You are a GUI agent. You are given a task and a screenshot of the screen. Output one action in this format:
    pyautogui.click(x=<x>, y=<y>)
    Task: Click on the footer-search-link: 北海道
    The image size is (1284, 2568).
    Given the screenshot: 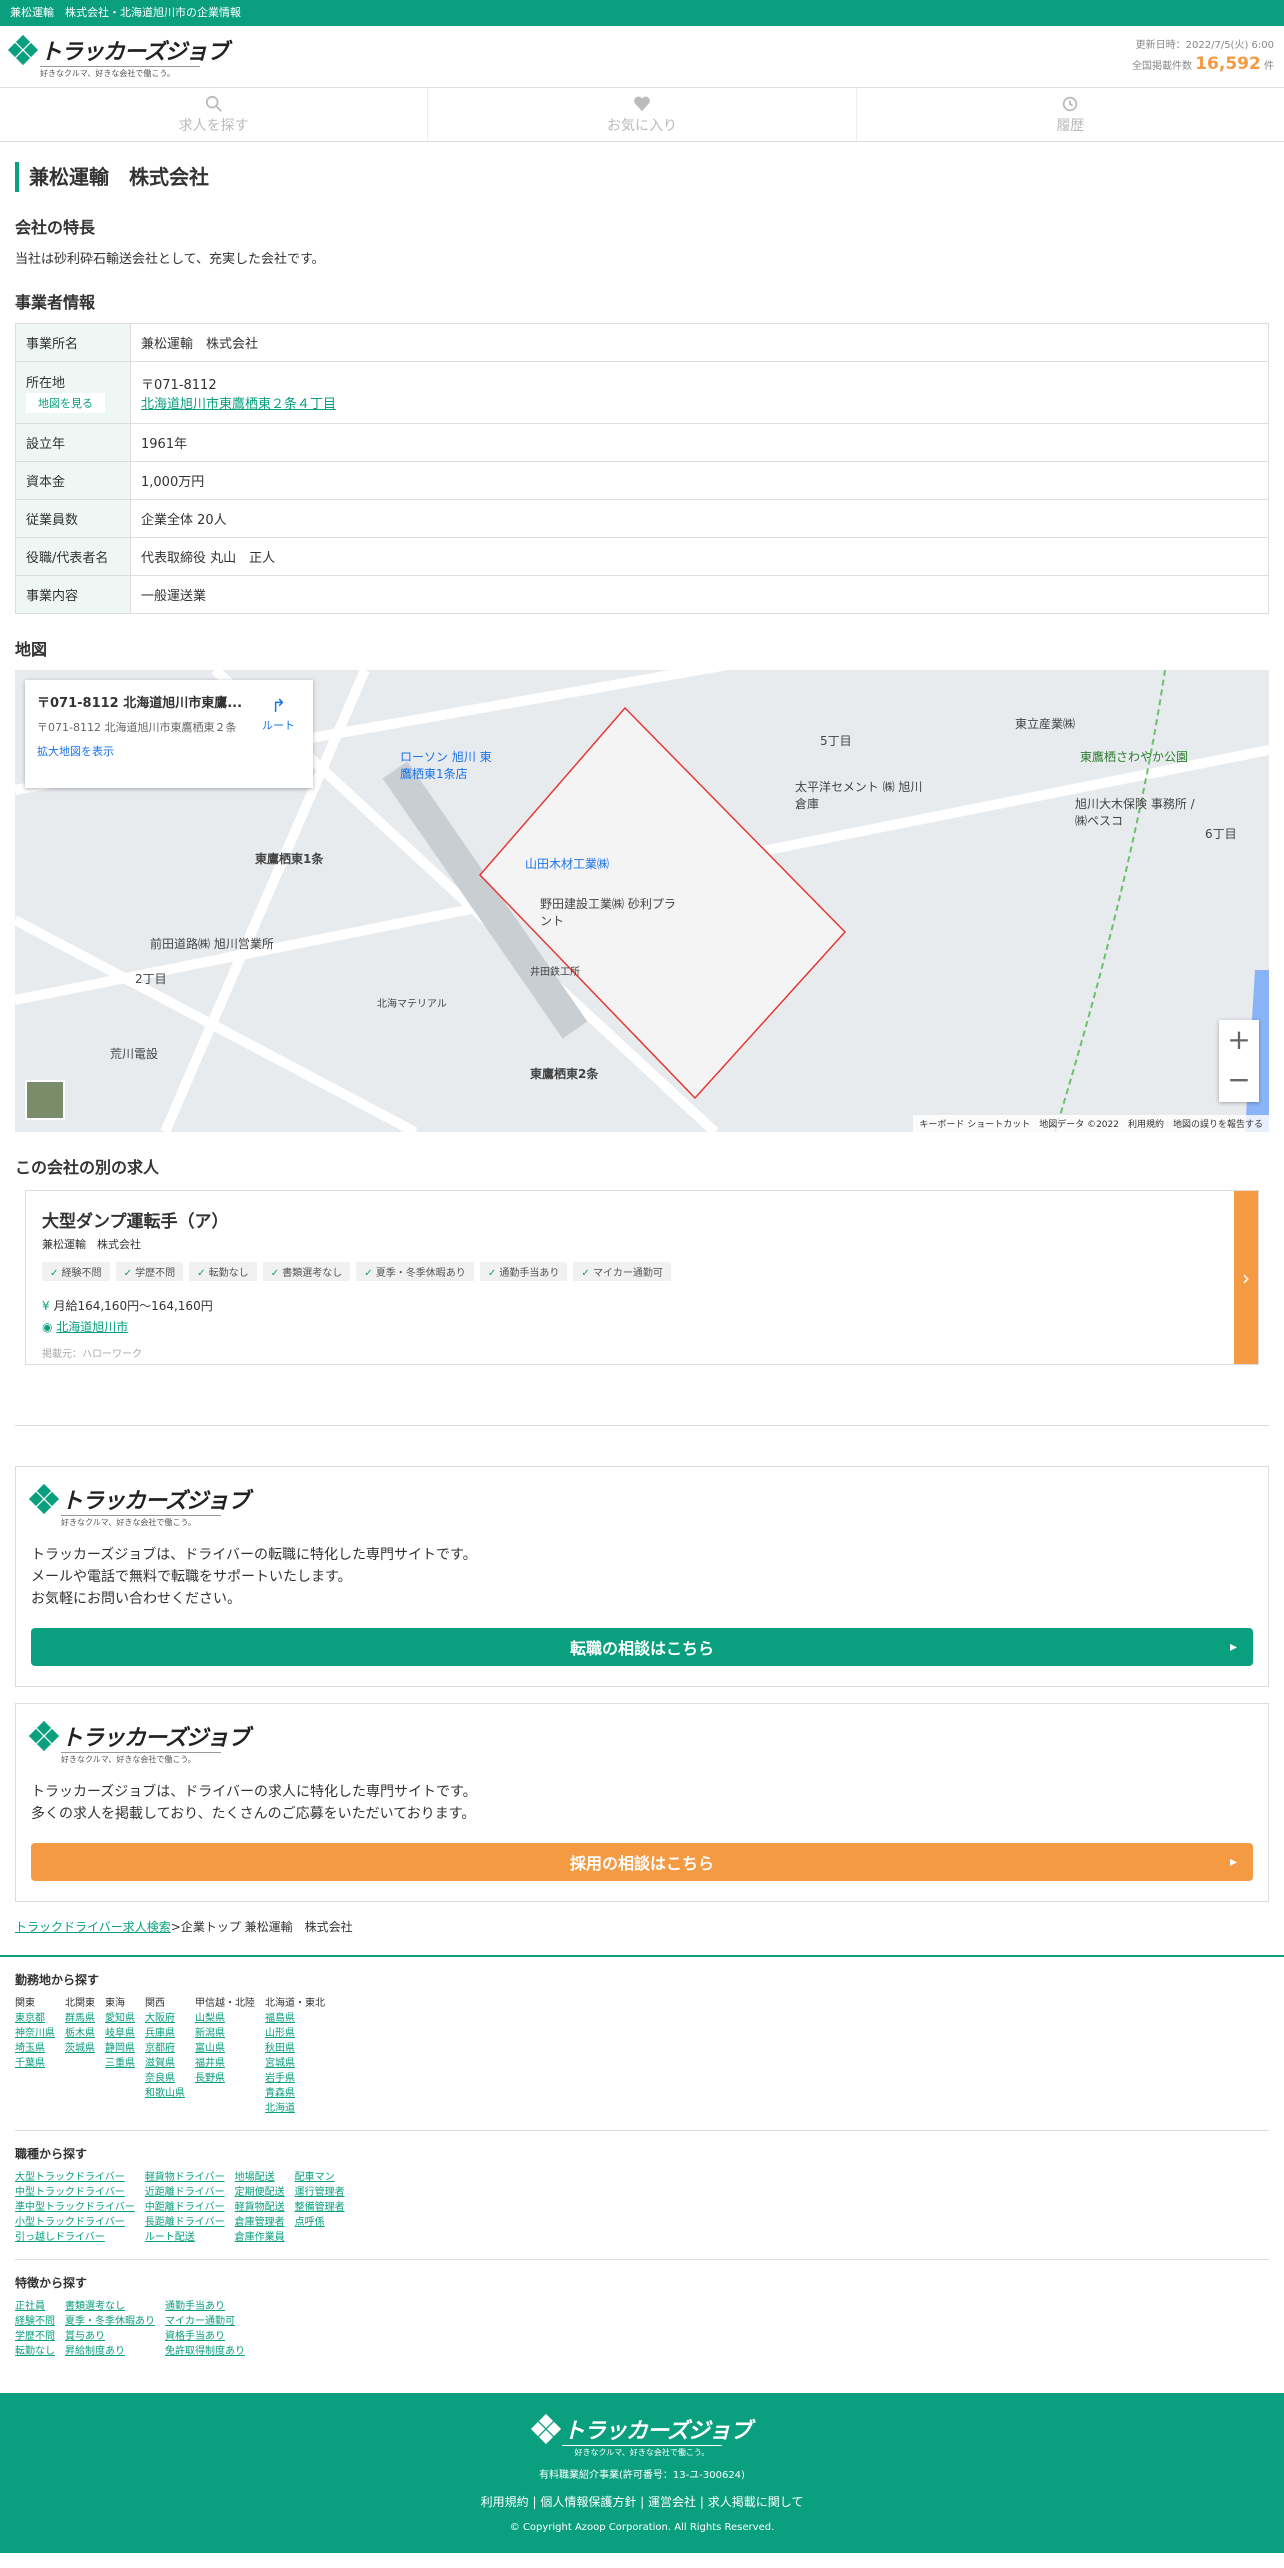 What is the action you would take?
    pyautogui.click(x=295, y=2108)
    